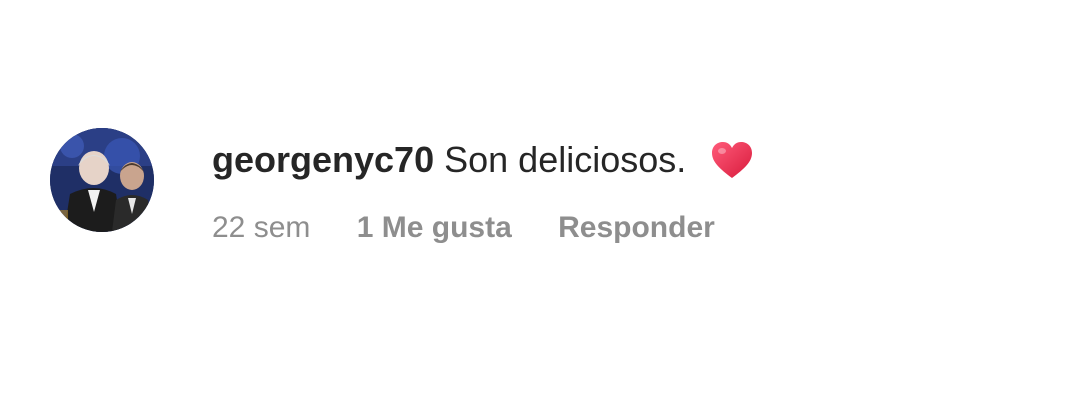 Image resolution: width=1080 pixels, height=400 pixels. Describe the element at coordinates (261, 228) in the screenshot. I see `comment-timestamp: 22 sem` at that location.